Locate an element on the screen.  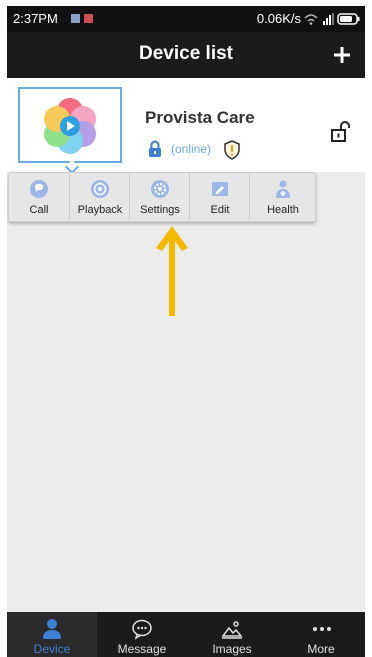
action-label: Settings is located at coordinates (160, 210).